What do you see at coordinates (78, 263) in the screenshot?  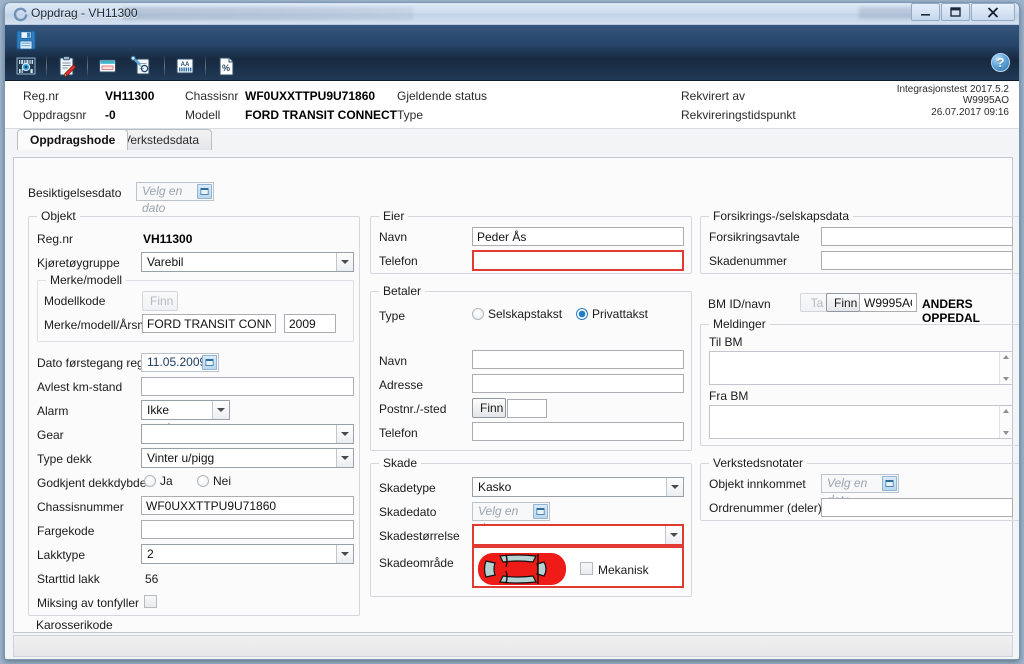 I see `label-kjoretoygruppe: Kjøretøygruppe` at bounding box center [78, 263].